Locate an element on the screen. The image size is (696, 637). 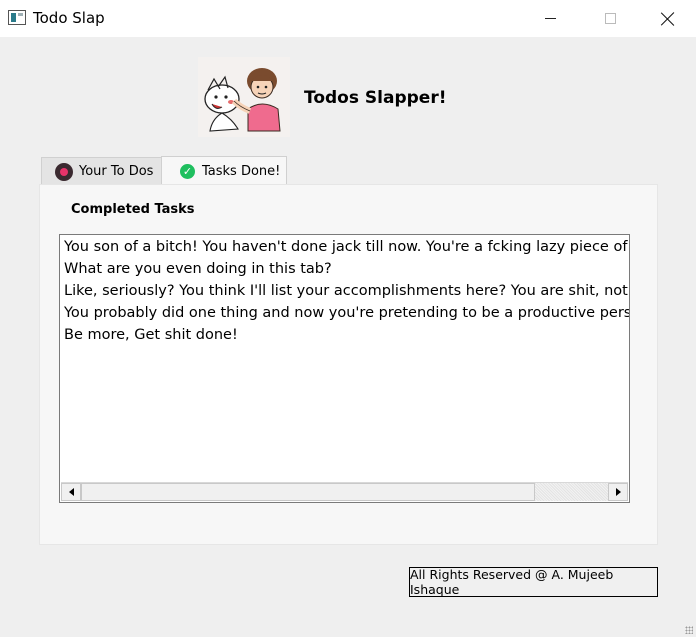
app-heading: Todos Slapper! is located at coordinates (375, 98).